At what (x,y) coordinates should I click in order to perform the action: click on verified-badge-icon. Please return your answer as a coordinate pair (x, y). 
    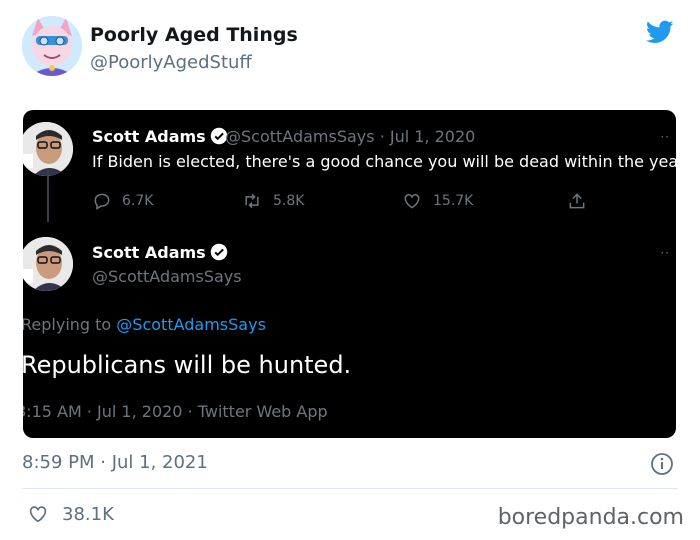
    Looking at the image, I should click on (218, 252).